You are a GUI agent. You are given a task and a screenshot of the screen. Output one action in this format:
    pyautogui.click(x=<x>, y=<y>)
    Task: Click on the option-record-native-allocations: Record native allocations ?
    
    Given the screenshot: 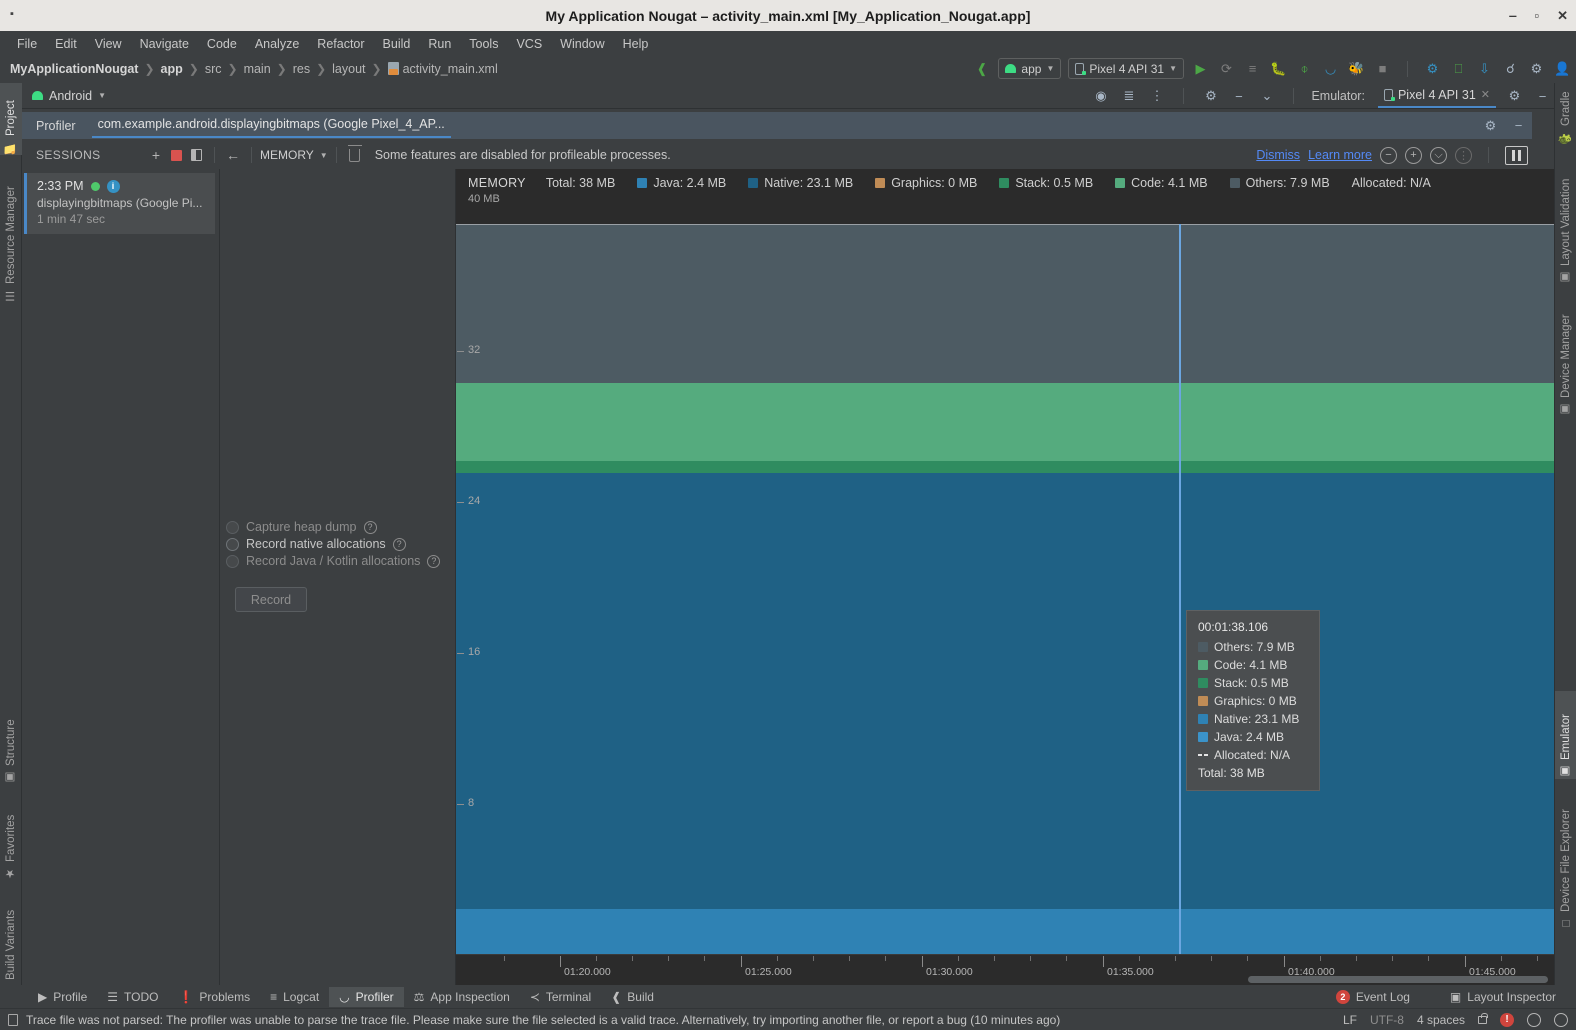 What is the action you would take?
    pyautogui.click(x=340, y=544)
    